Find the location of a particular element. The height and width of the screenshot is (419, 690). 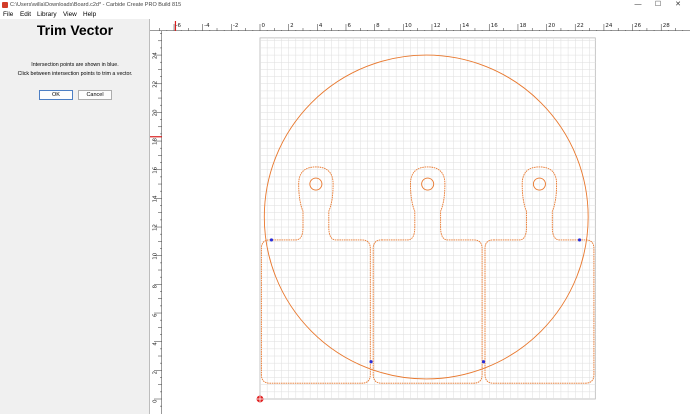

ruler-label: -4 is located at coordinates (207, 26).